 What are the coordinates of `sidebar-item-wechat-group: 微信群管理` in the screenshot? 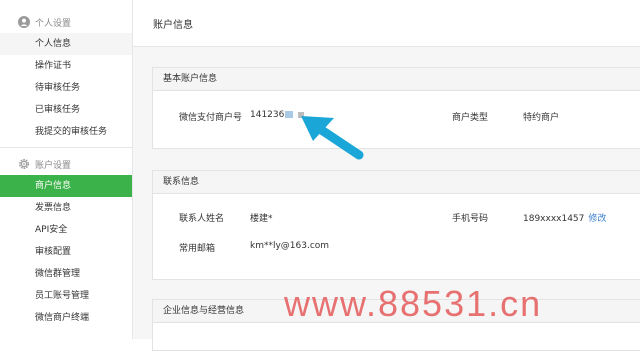 It's located at (66, 274).